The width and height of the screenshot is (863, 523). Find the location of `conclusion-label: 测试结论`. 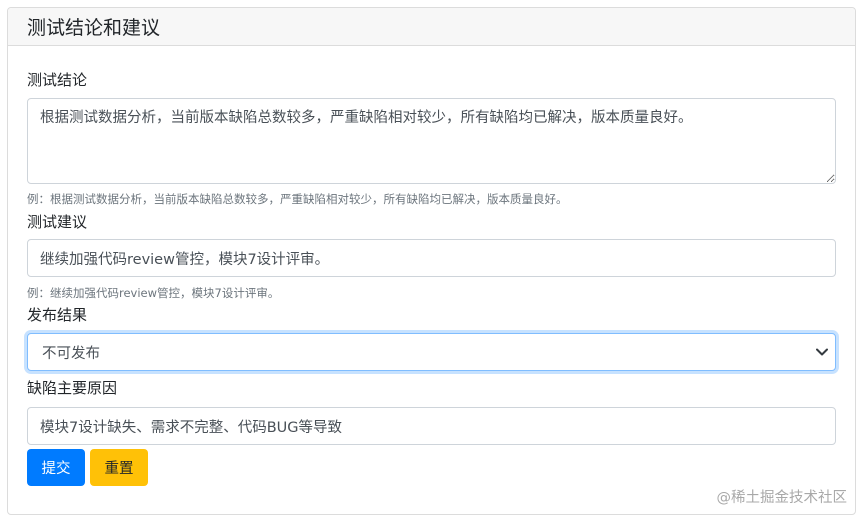

conclusion-label: 测试结论 is located at coordinates (57, 80).